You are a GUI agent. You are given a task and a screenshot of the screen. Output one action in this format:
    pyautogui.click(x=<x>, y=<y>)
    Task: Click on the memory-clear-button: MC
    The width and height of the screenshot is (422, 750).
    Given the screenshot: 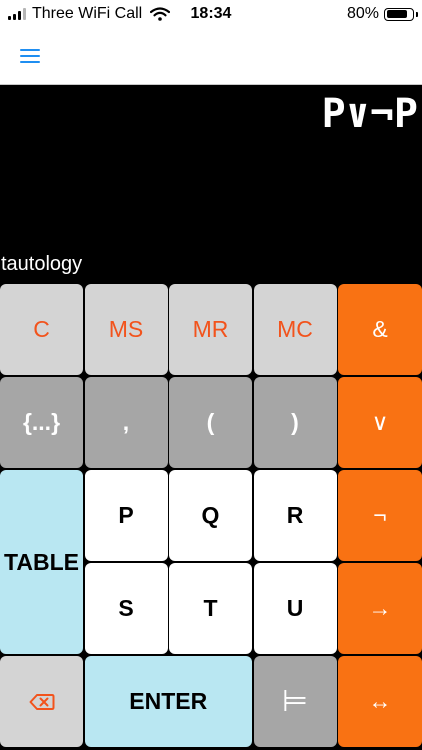 What is the action you would take?
    pyautogui.click(x=295, y=329)
    